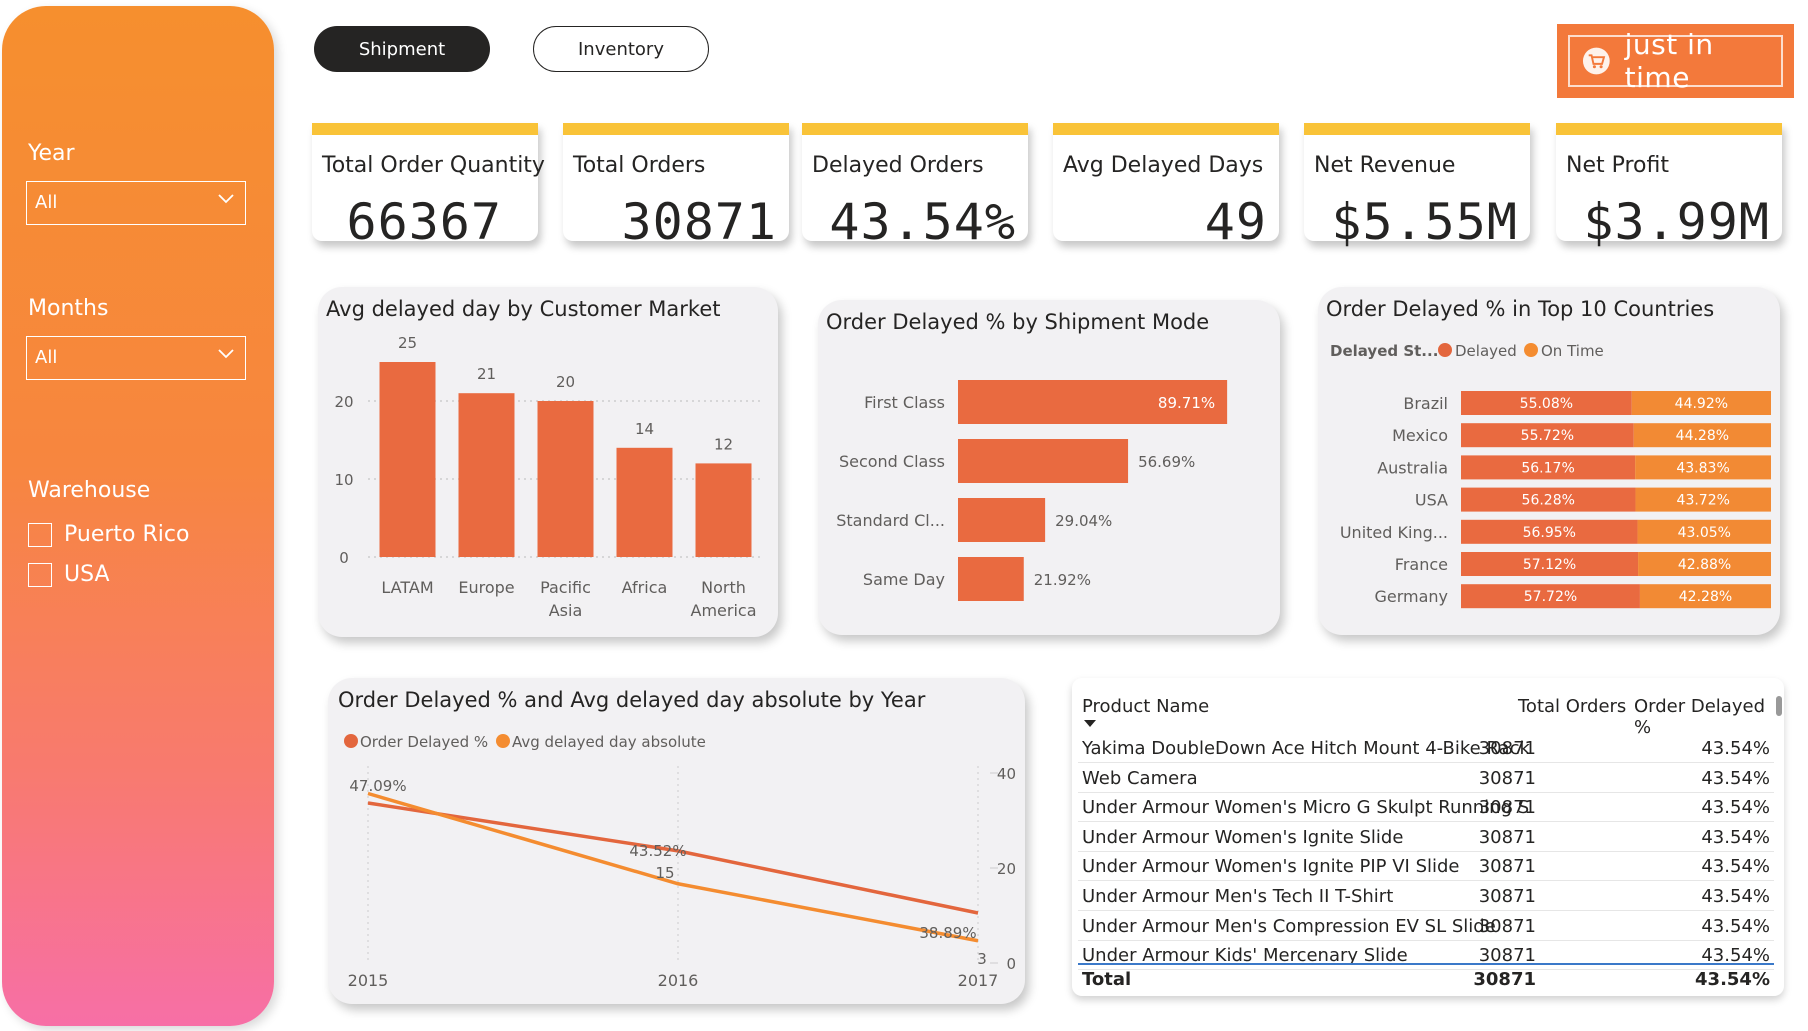  What do you see at coordinates (1425, 403) in the screenshot?
I see `y-category-label: Brazil` at bounding box center [1425, 403].